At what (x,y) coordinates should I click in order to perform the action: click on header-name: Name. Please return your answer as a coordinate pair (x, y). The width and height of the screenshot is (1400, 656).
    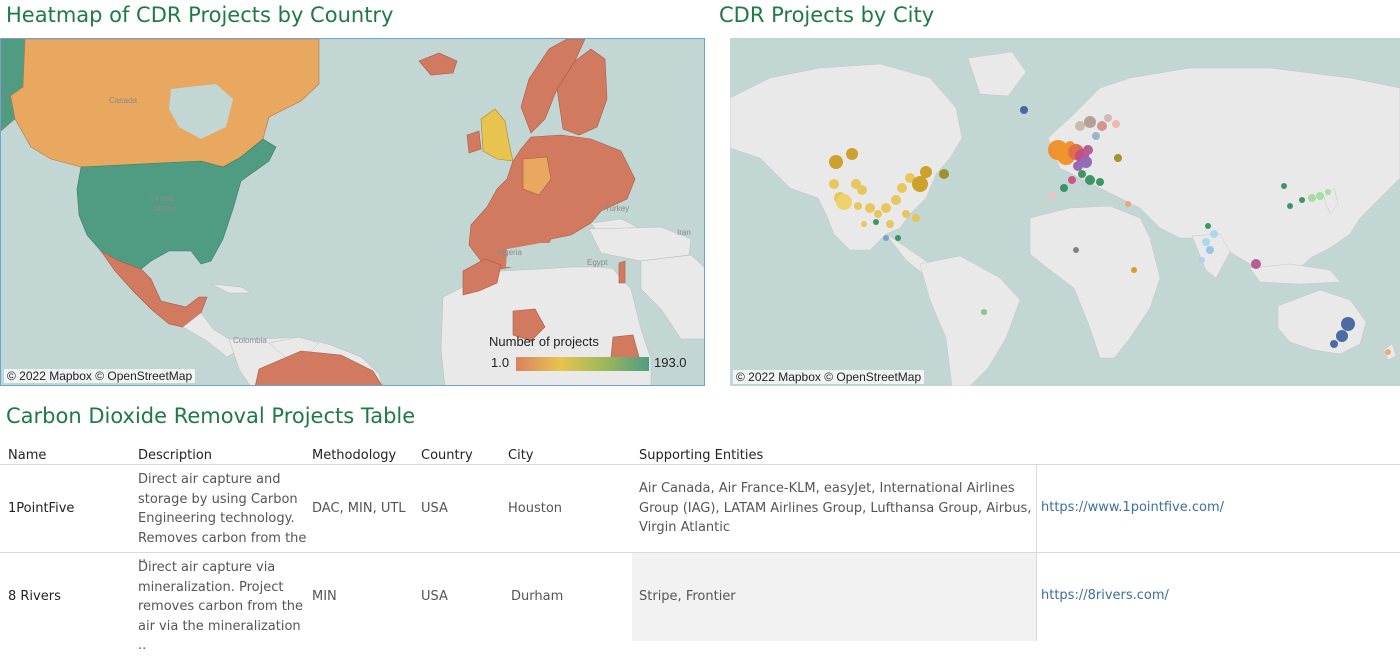
    Looking at the image, I should click on (27, 455).